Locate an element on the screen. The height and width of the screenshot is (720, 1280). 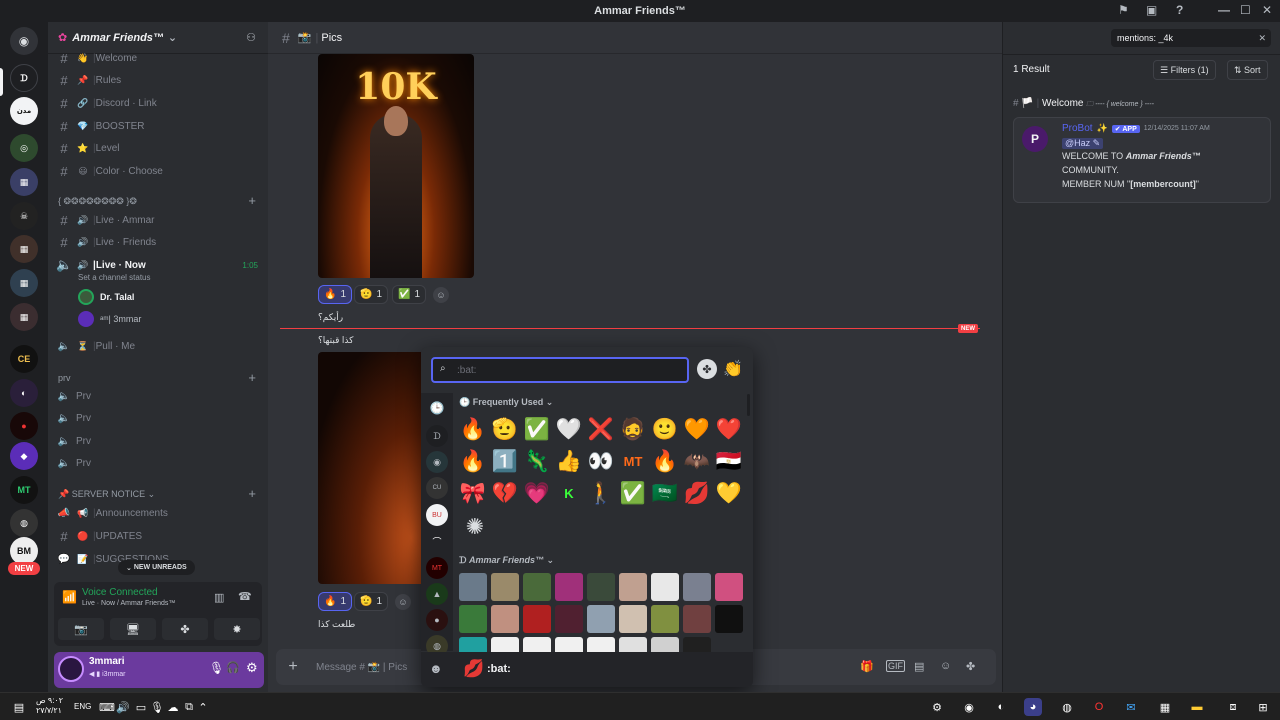
emoji-cell: 🧡 is located at coordinates (697, 429).